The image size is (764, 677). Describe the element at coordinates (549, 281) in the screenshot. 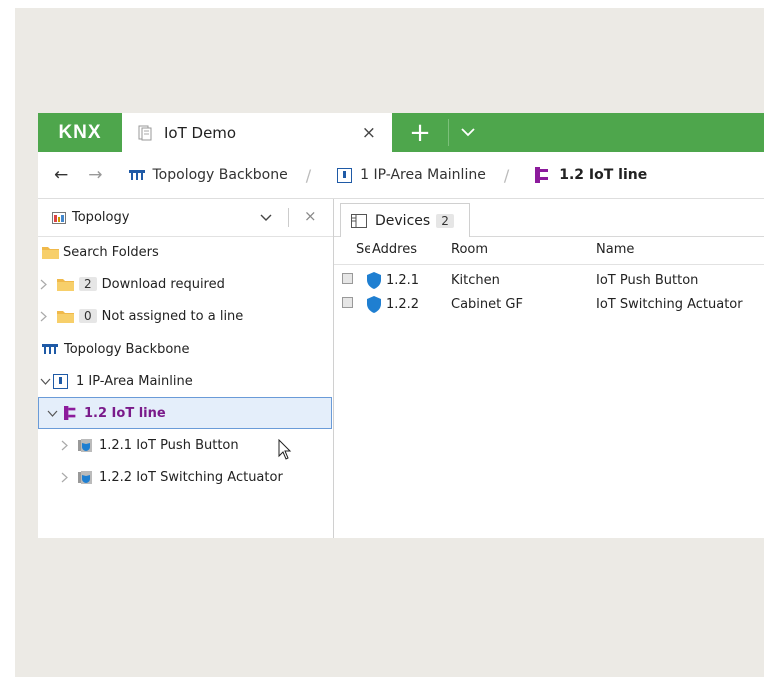

I see `table-row: 1.2.1 Kitchen IoT Push Button` at that location.